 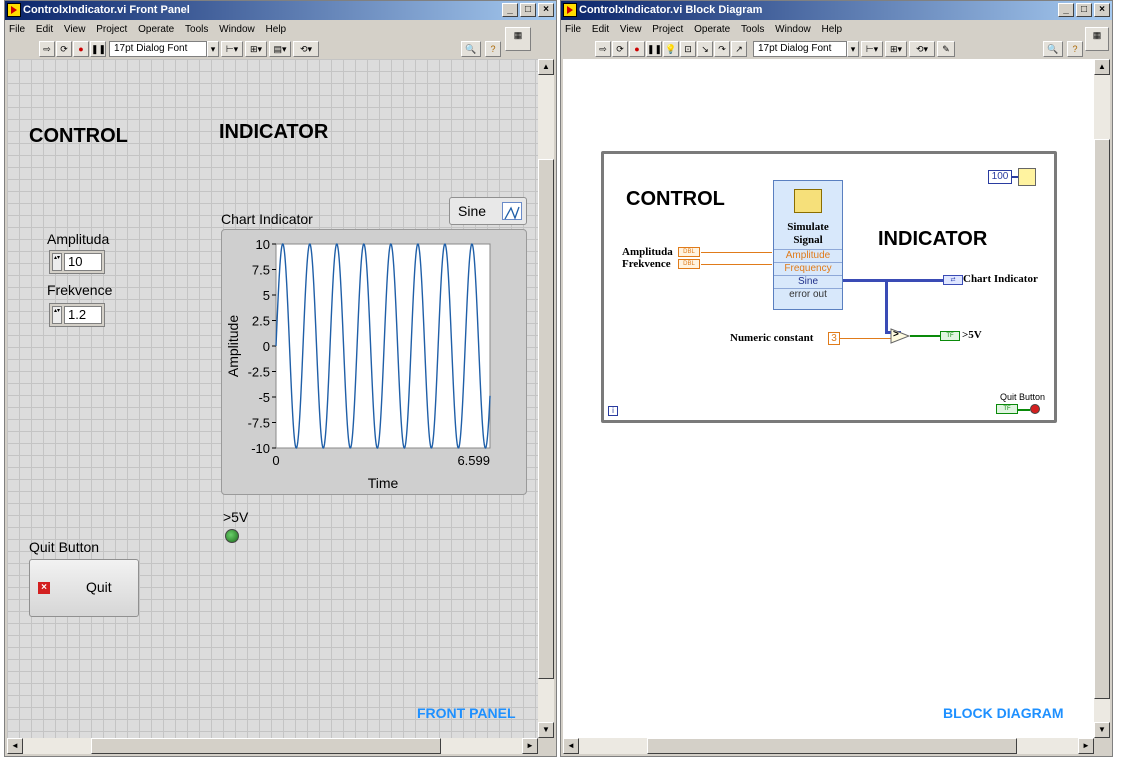 I want to click on sine-wire, so click(x=893, y=280).